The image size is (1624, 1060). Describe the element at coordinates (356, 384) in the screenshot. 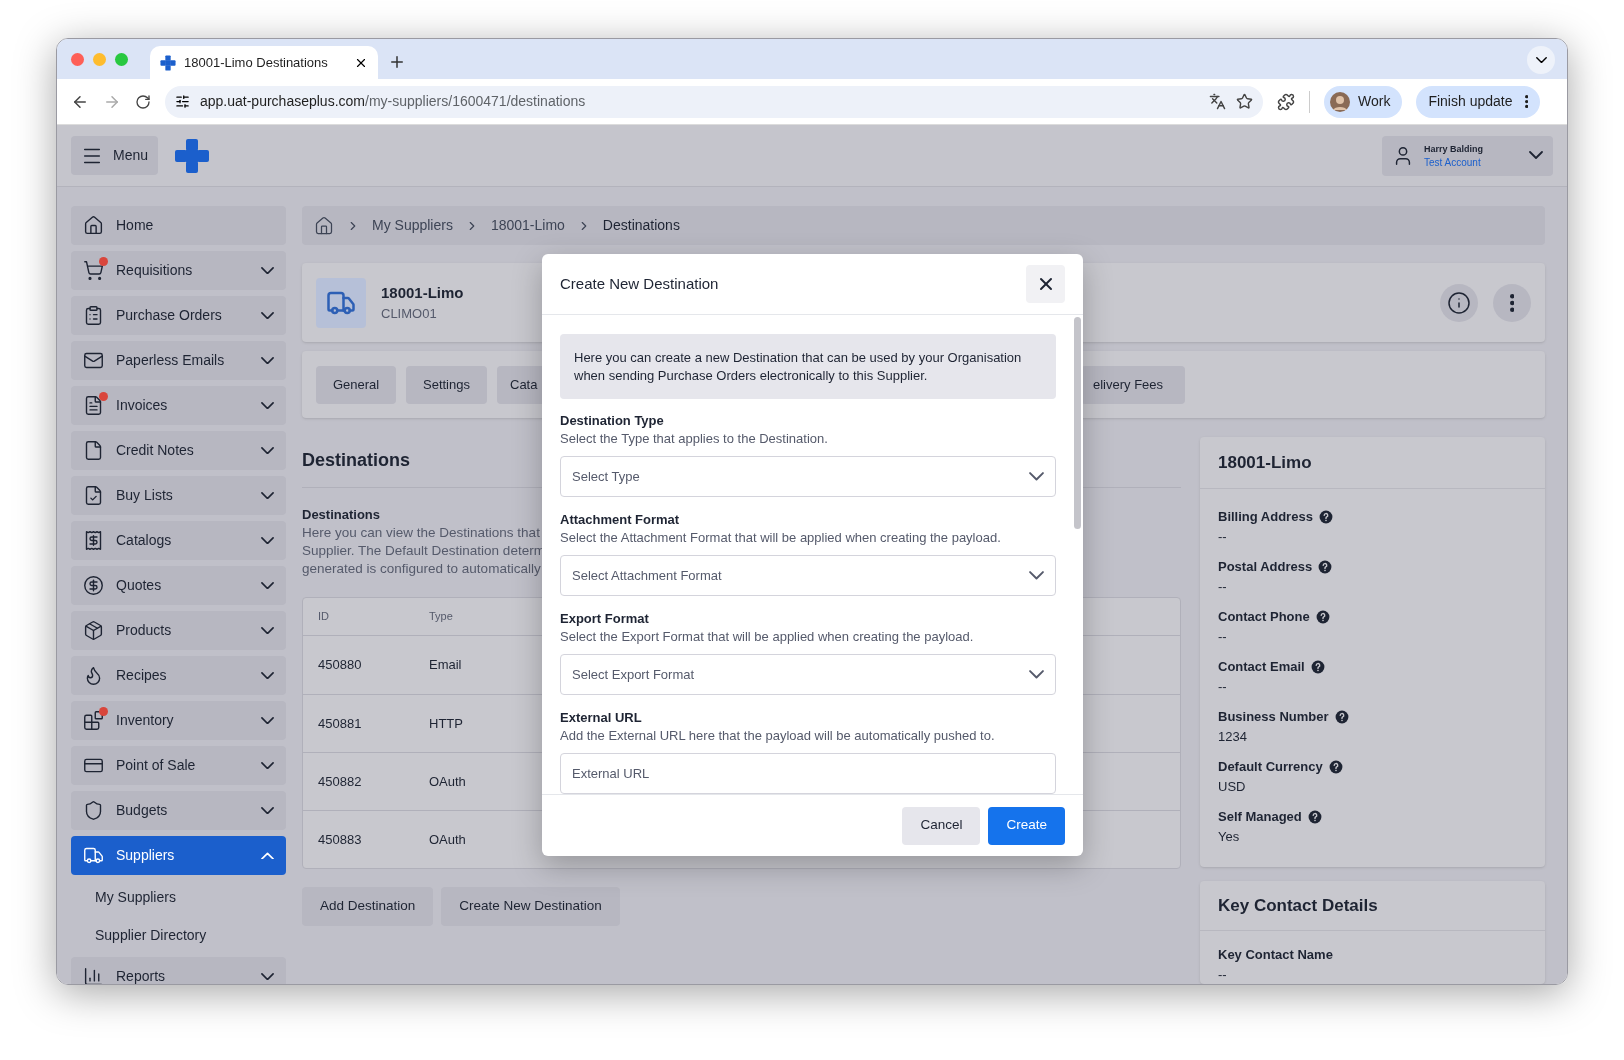

I see `tab: General` at that location.